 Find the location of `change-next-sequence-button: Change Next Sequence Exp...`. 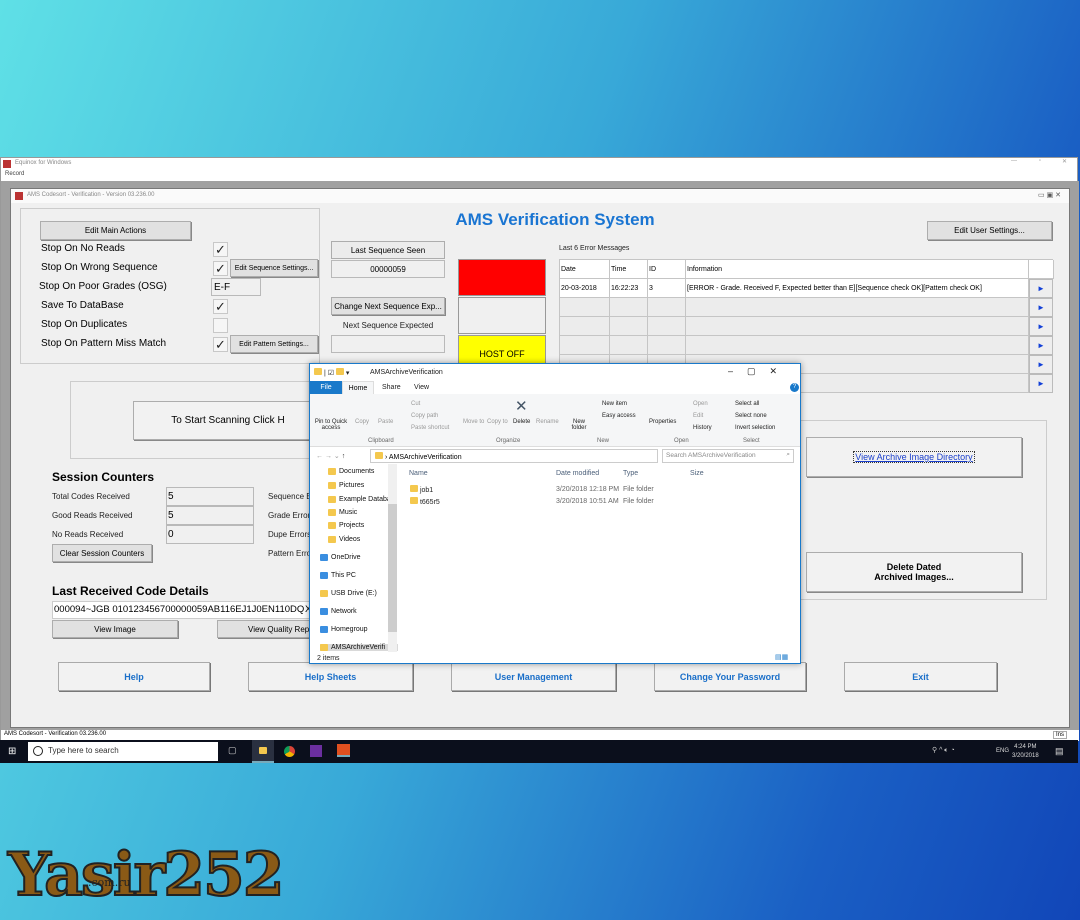

change-next-sequence-button: Change Next Sequence Exp... is located at coordinates (388, 306).